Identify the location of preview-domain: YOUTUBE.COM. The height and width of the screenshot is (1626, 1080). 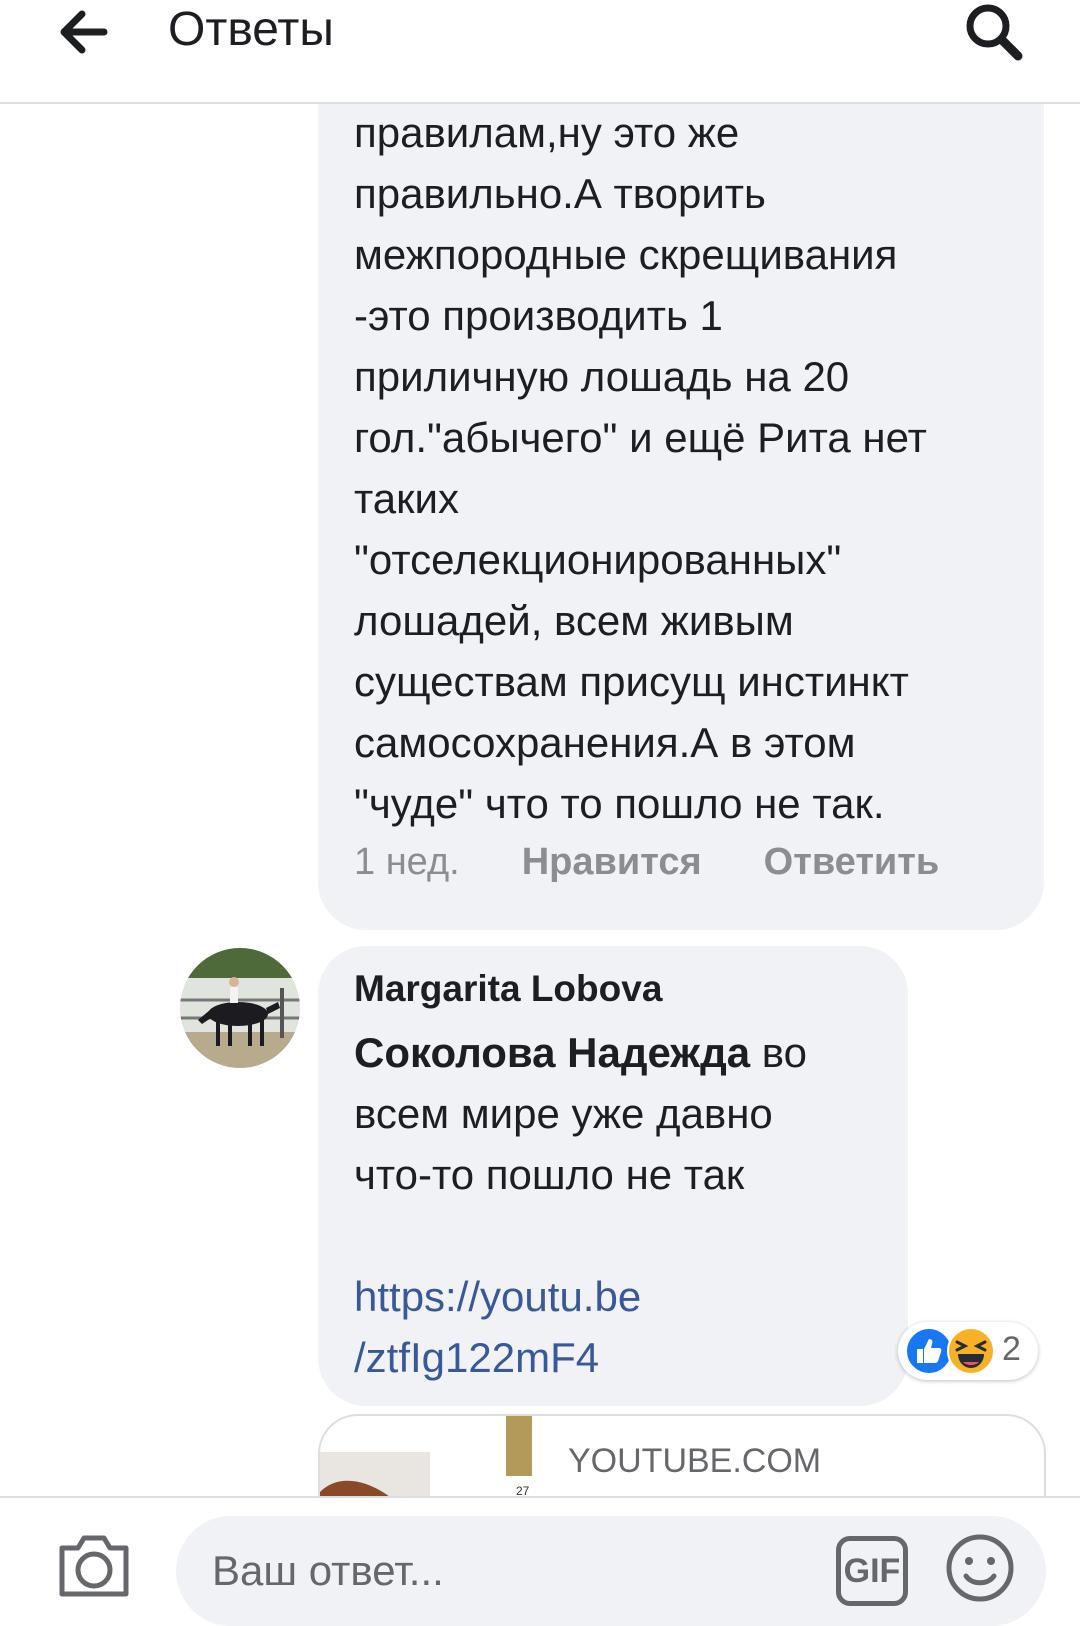
(695, 1461).